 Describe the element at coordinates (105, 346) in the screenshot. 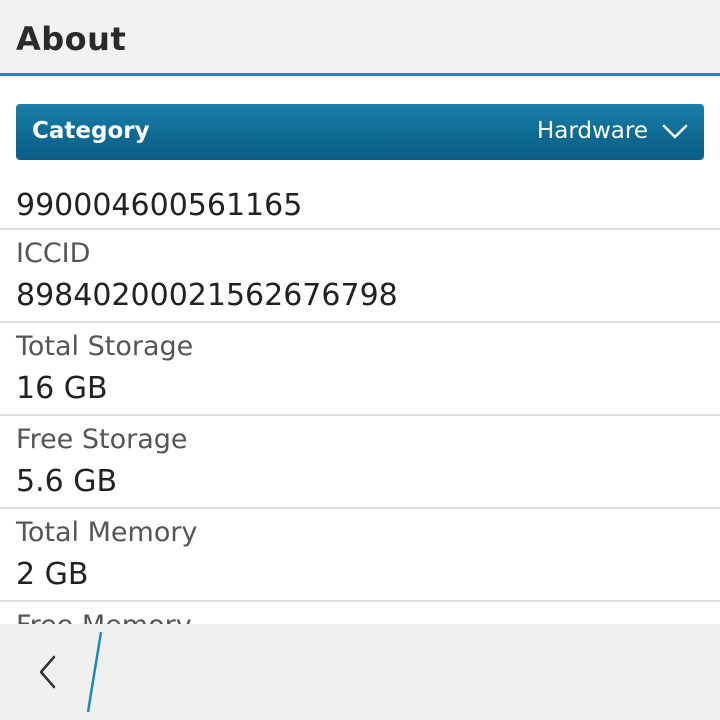

I see `item-label: Total Storage` at that location.